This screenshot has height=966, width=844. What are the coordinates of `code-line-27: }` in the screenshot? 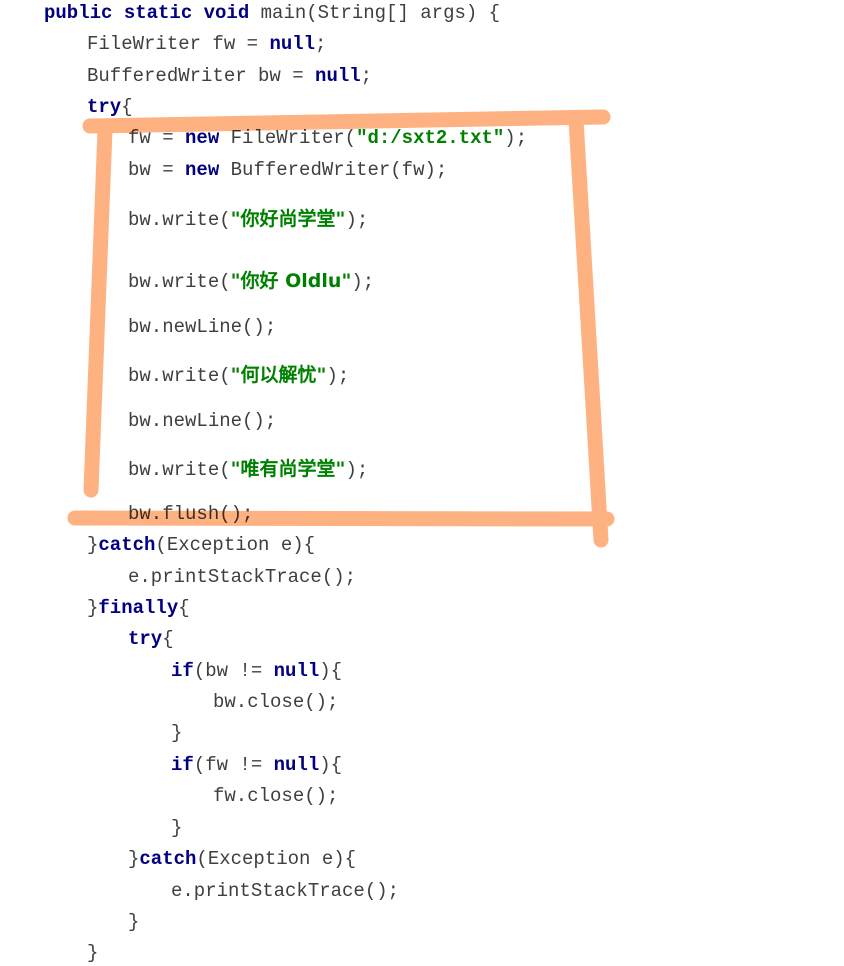 It's located at (93, 953).